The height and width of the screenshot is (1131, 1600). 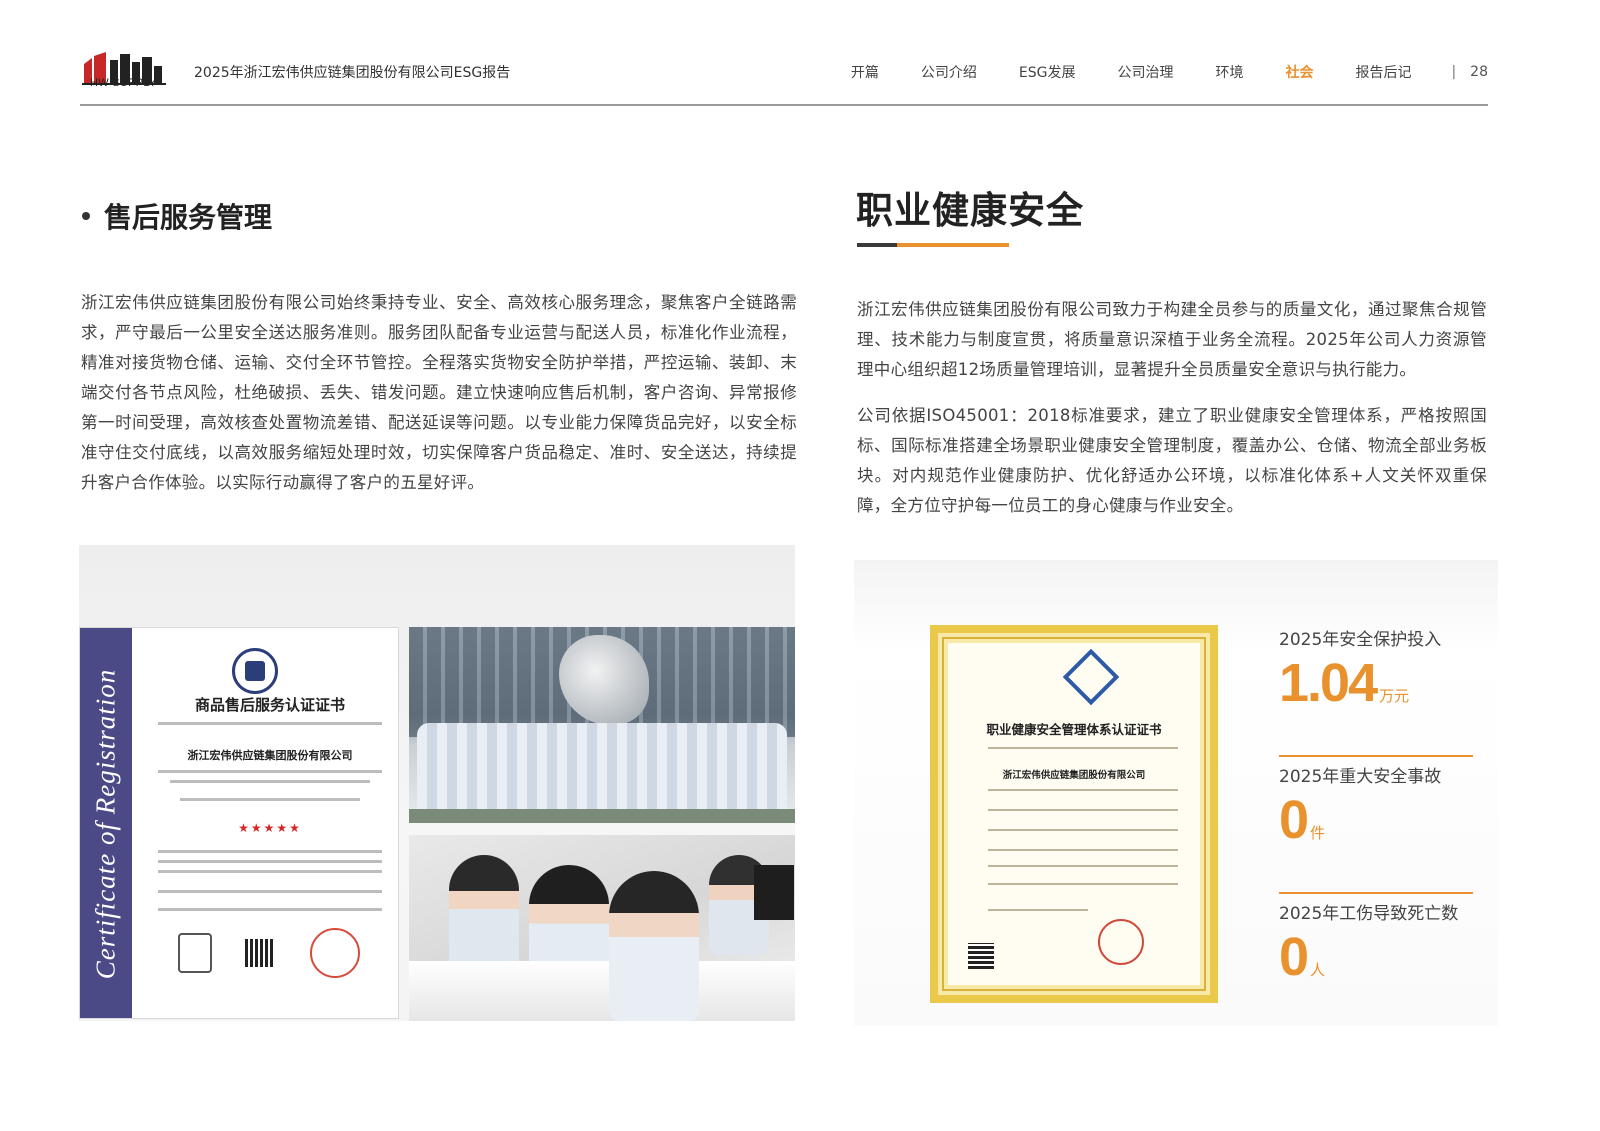 What do you see at coordinates (1047, 72) in the screenshot?
I see `nav-item-esg-development: ESG发展` at bounding box center [1047, 72].